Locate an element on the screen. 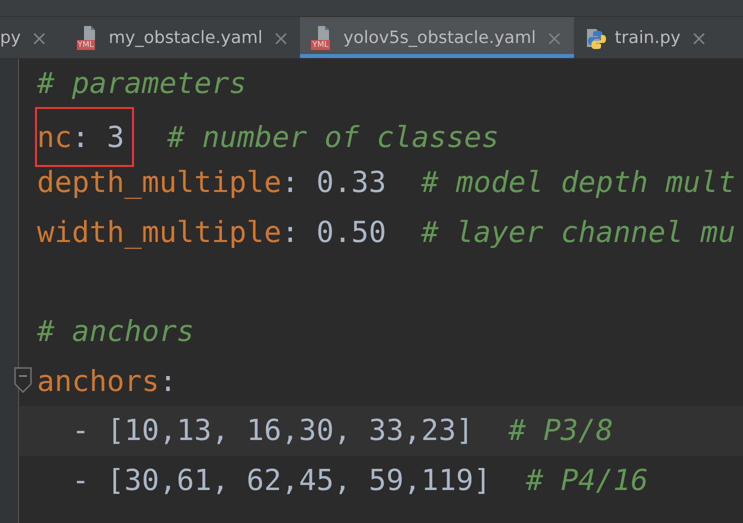  code-text: # parameters is located at coordinates (142, 83).